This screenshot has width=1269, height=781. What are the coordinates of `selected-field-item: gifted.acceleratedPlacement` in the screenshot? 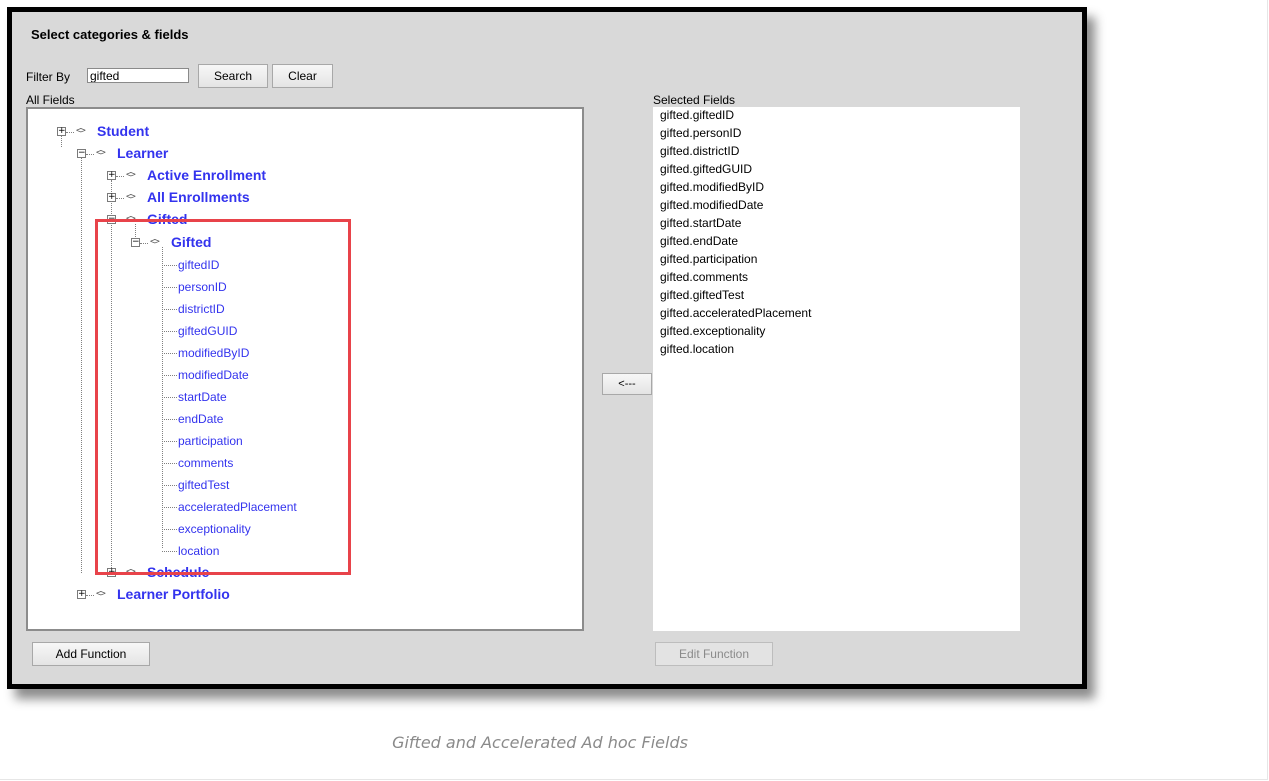 It's located at (735, 313).